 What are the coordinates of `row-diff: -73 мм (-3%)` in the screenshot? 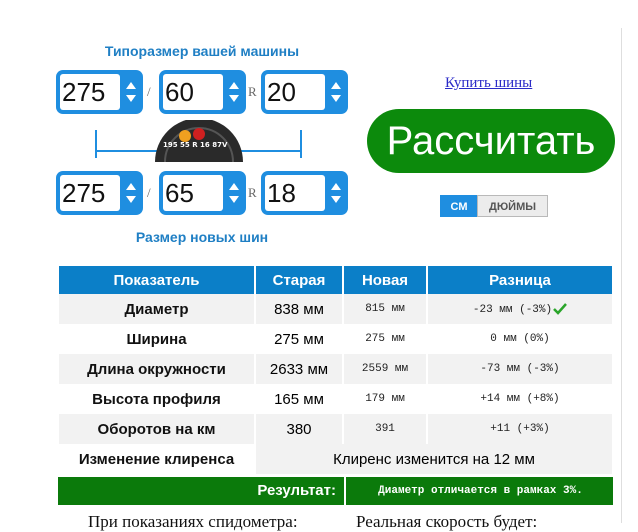 It's located at (520, 369).